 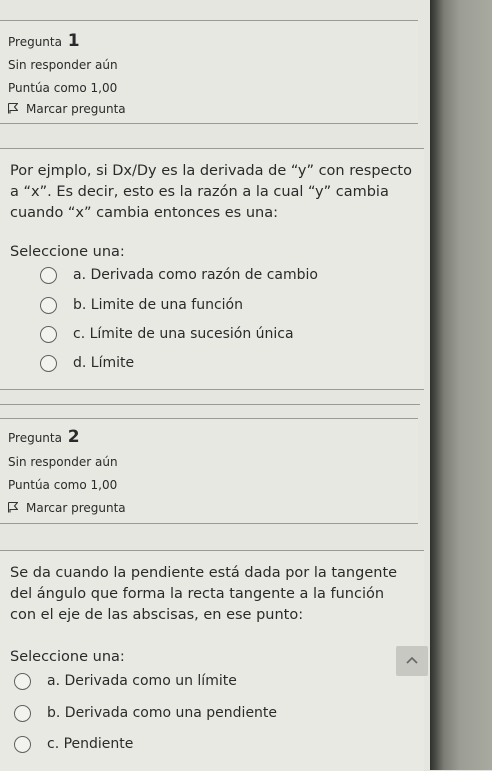 I want to click on question-2-option-a: a. Derivada como un límite, so click(x=125, y=681).